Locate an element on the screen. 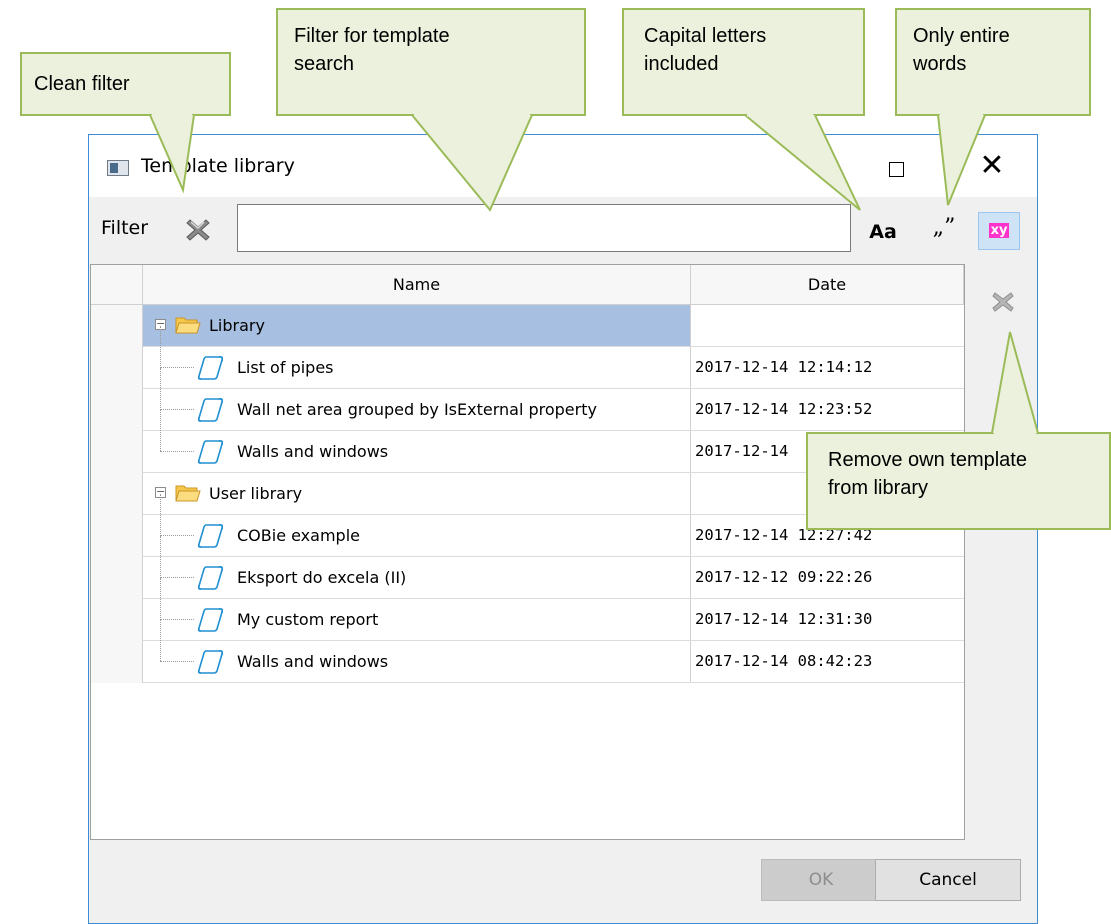 This screenshot has width=1111, height=924. column-header-name: Name is located at coordinates (417, 285).